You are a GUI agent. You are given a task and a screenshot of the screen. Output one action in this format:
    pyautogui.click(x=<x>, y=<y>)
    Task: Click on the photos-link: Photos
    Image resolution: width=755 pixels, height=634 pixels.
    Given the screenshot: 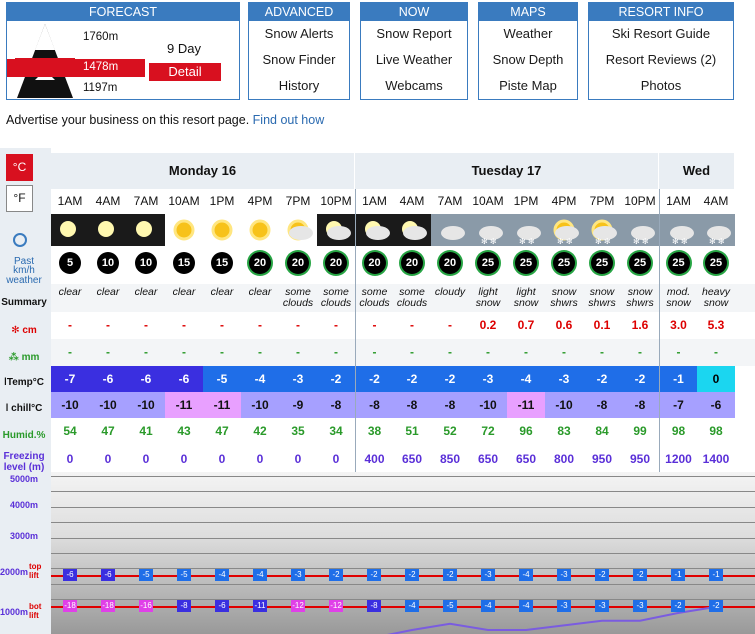 What is the action you would take?
    pyautogui.click(x=661, y=86)
    